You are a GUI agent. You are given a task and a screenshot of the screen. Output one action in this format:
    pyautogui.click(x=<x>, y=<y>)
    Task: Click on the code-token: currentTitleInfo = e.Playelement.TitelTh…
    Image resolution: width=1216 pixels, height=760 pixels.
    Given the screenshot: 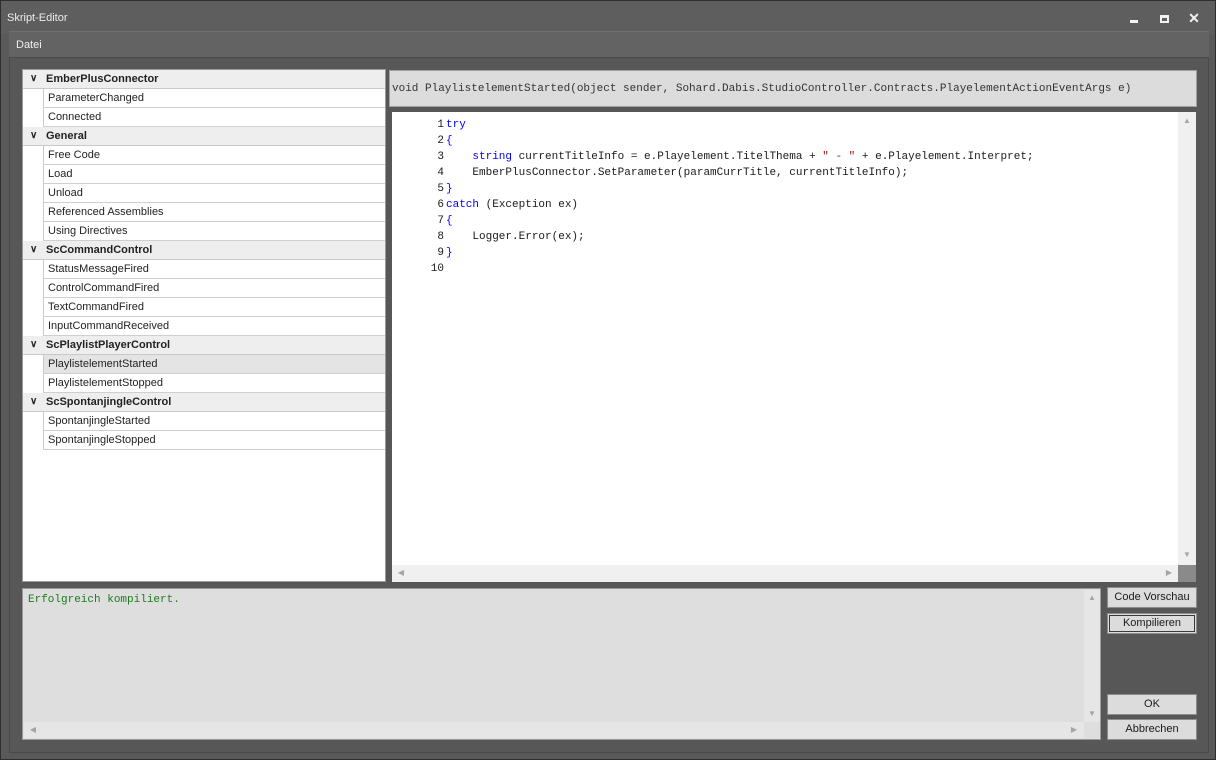 What is the action you would take?
    pyautogui.click(x=667, y=157)
    